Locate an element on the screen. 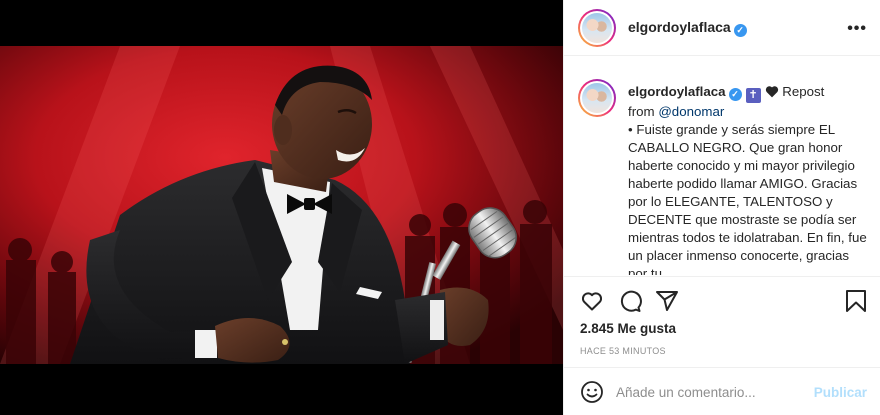  share-icon is located at coordinates (667, 301).